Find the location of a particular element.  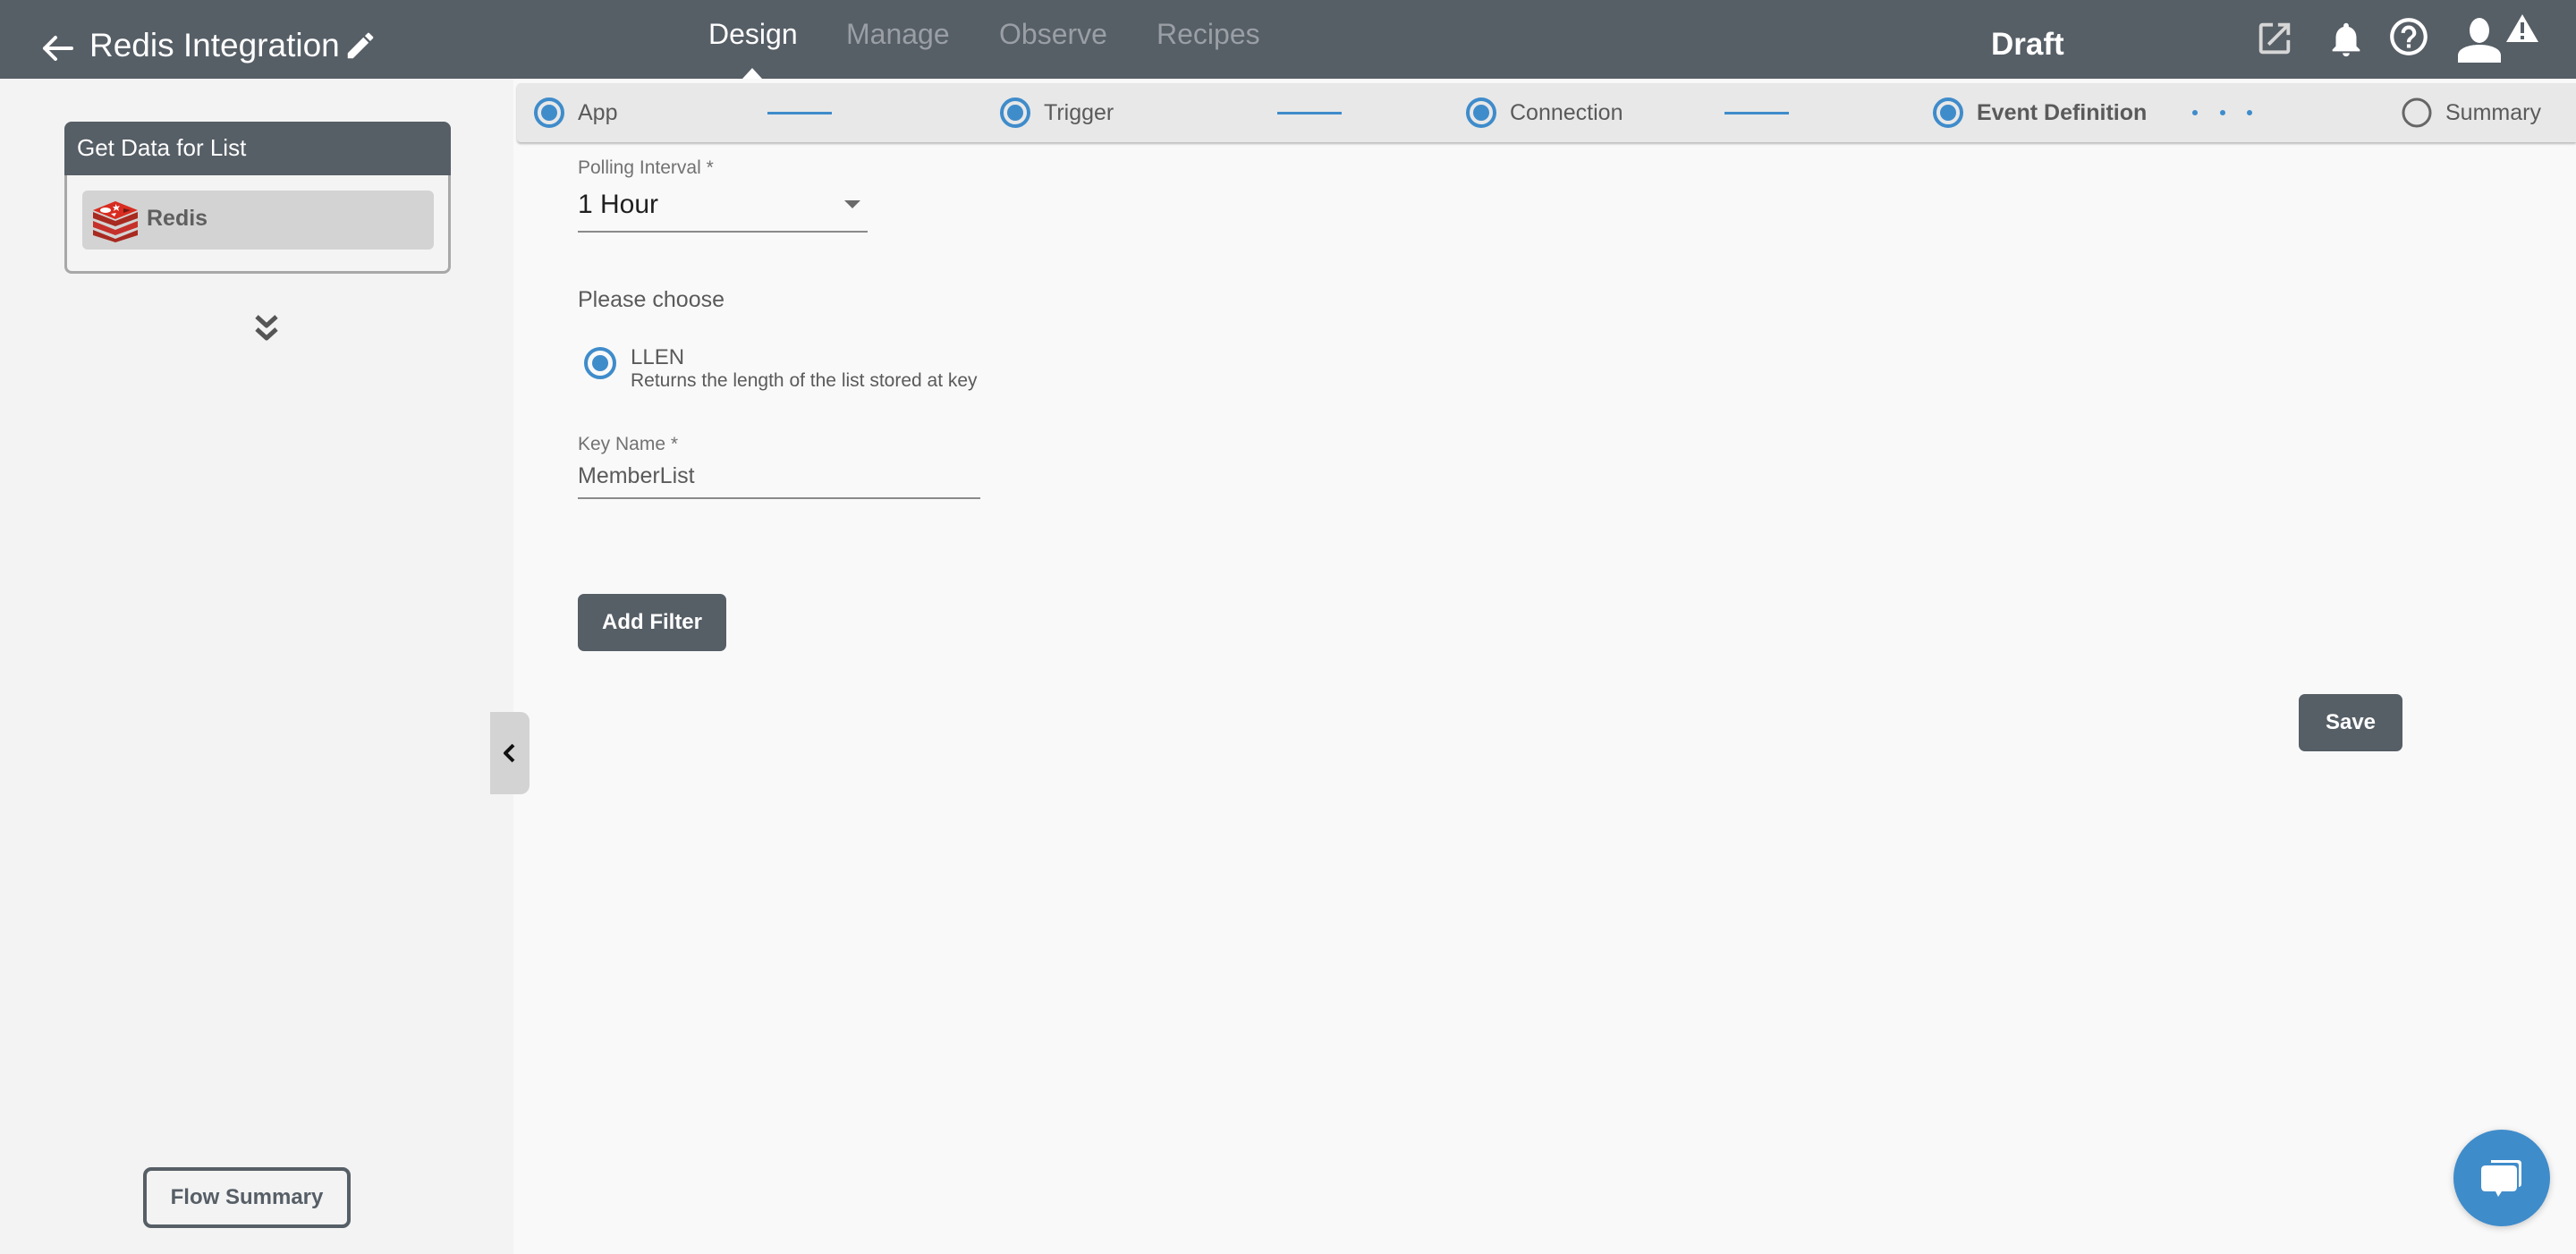

polling-interval-label: Polling Interval * is located at coordinates (646, 167).